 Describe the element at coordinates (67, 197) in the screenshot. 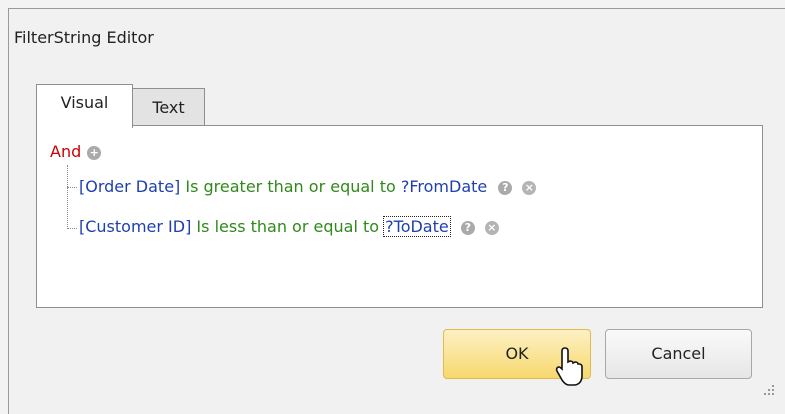

I see `tree-line` at that location.